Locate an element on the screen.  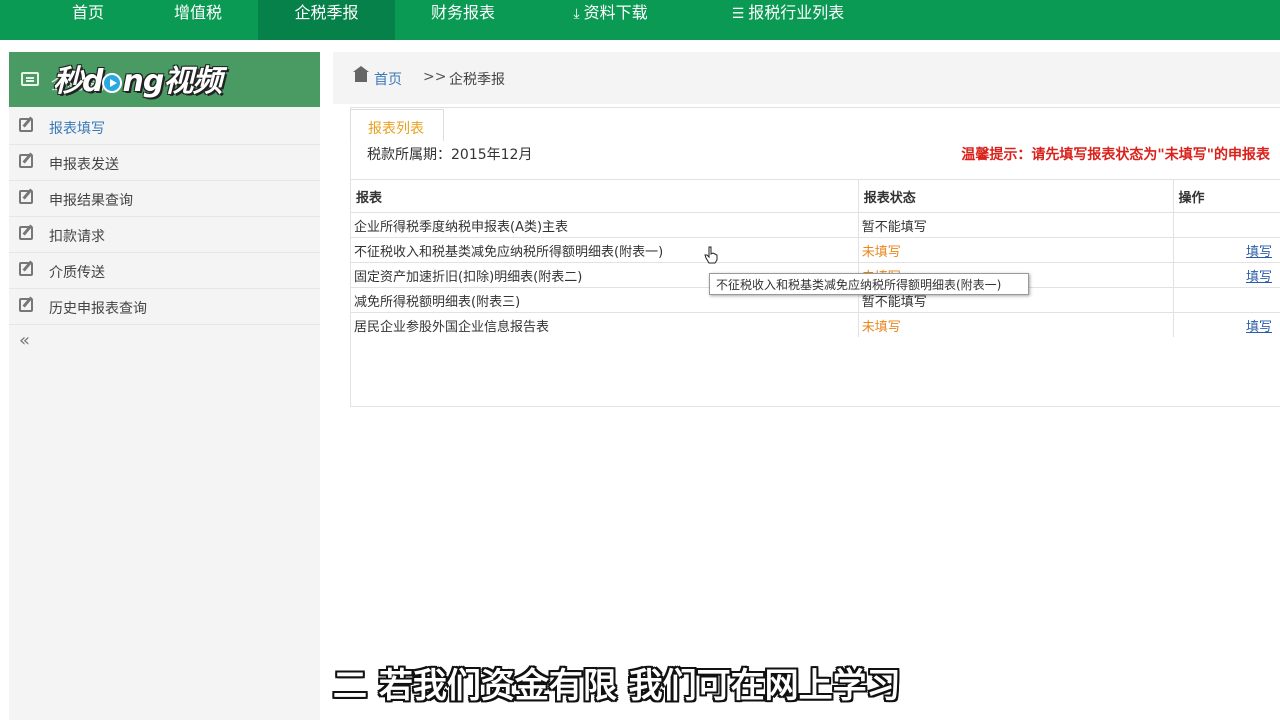
sidebar-item-history-query: 历史申报表查询 is located at coordinates (164, 307).